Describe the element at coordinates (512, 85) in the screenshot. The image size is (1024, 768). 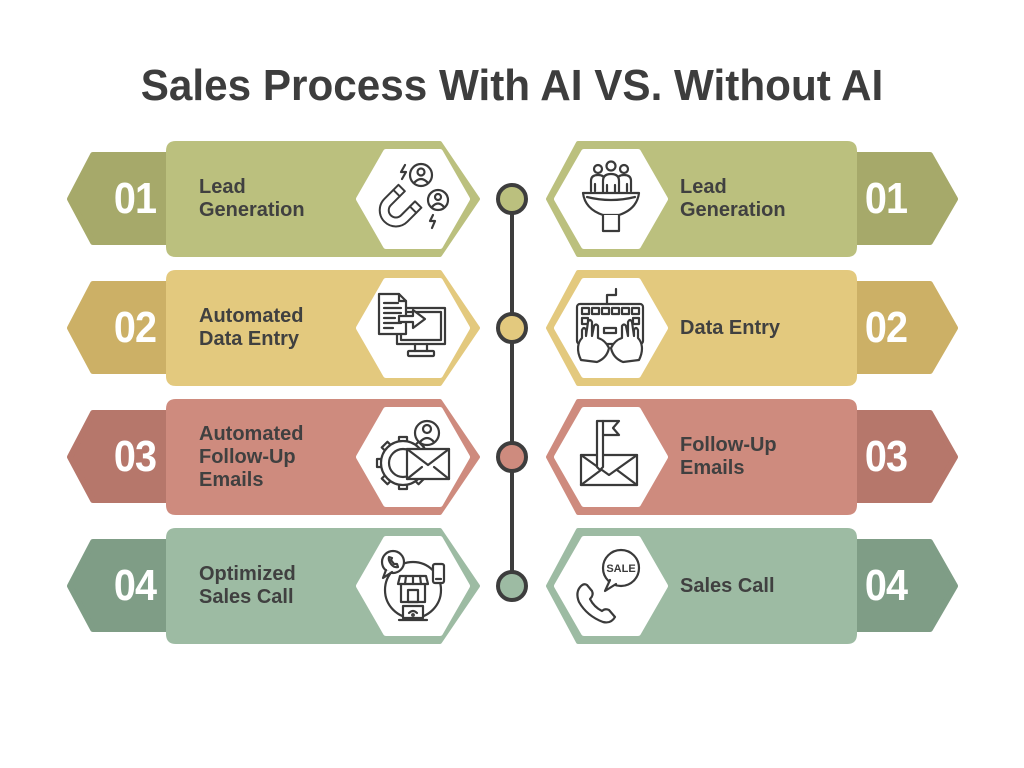
I see `page-title: Sales Process With AI VS. Without AI` at that location.